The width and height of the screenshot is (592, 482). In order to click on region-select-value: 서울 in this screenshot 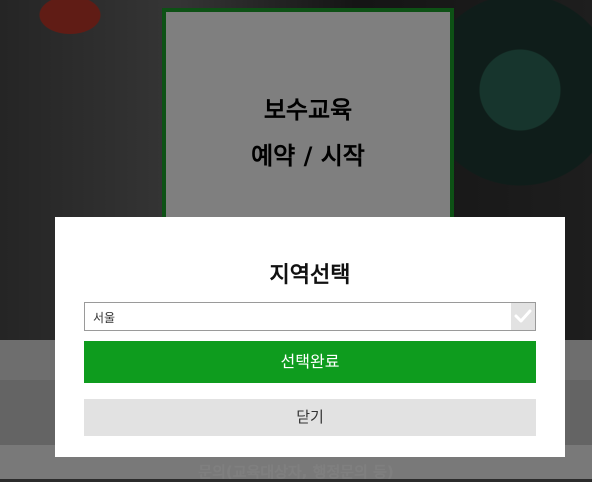, I will do `click(104, 318)`.